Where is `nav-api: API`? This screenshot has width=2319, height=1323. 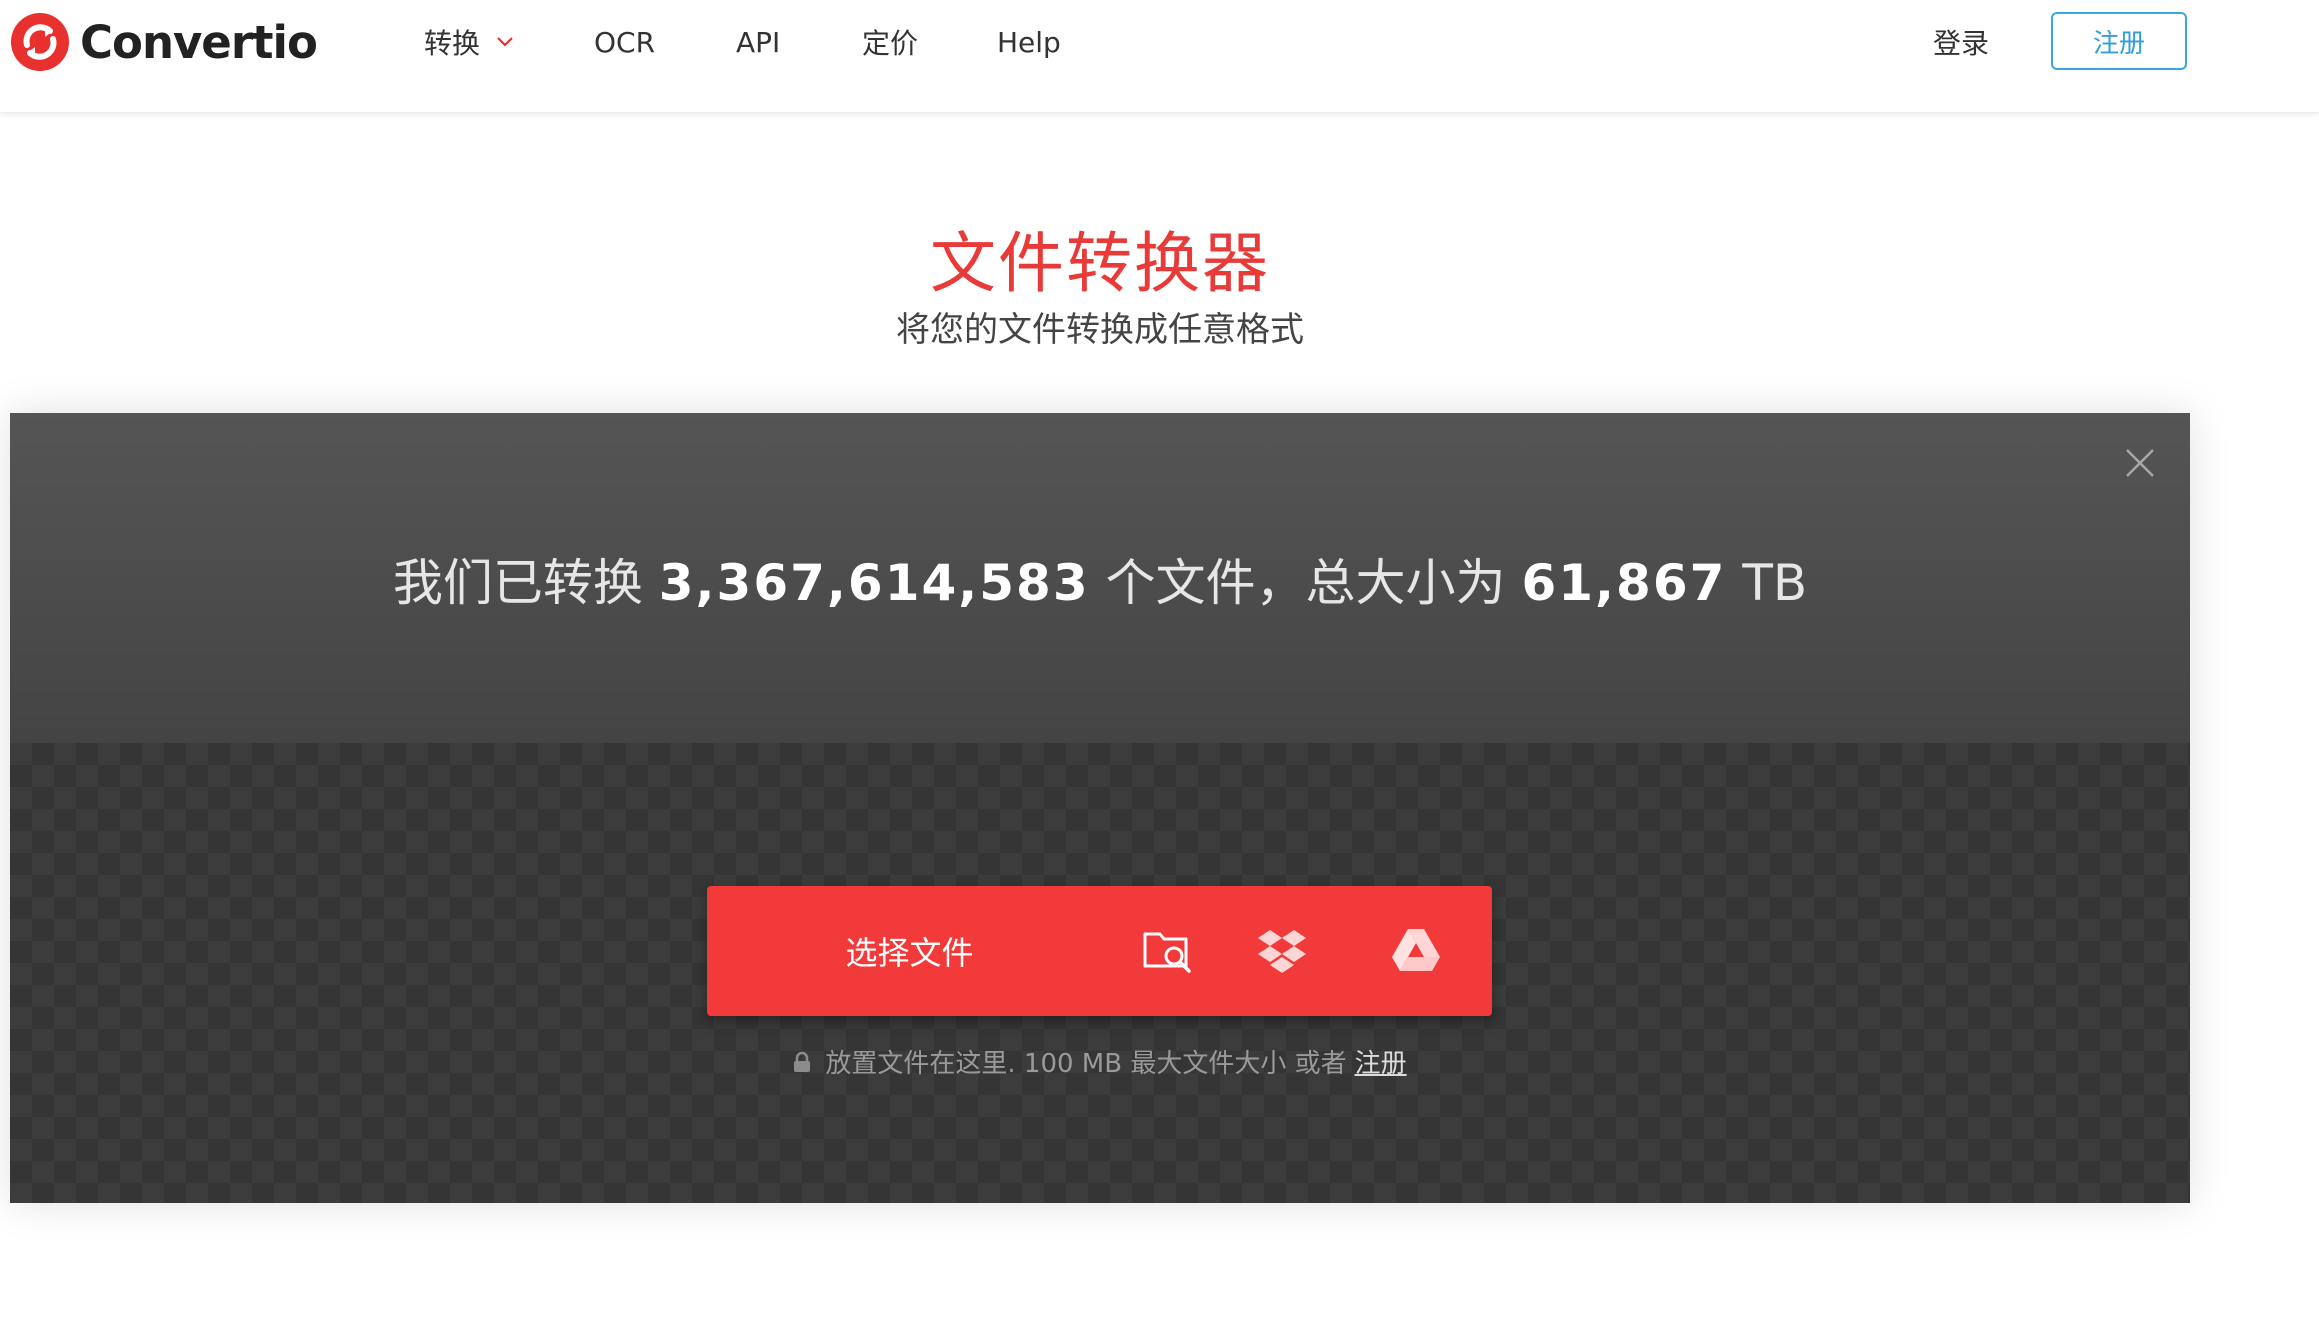 nav-api: API is located at coordinates (758, 42).